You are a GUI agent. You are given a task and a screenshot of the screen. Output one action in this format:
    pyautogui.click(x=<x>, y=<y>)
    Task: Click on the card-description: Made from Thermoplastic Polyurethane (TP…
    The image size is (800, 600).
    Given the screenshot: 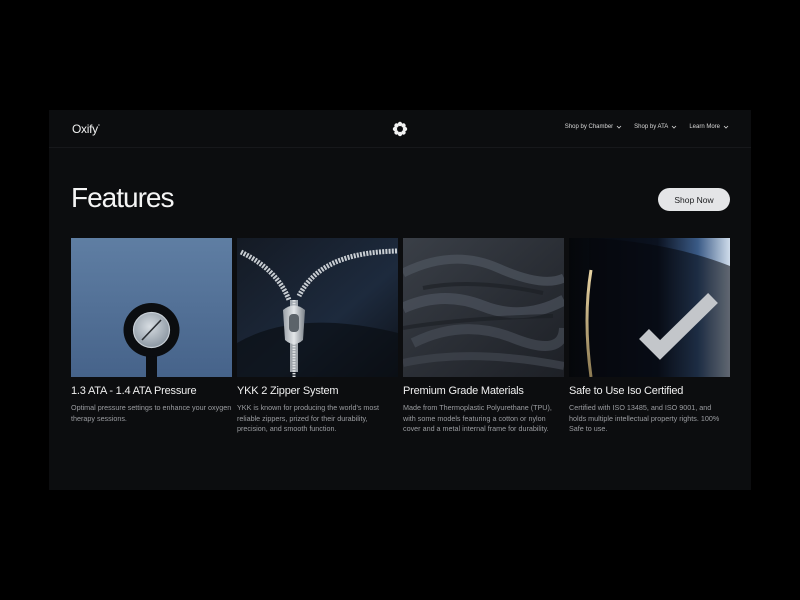 What is the action you would take?
    pyautogui.click(x=477, y=418)
    